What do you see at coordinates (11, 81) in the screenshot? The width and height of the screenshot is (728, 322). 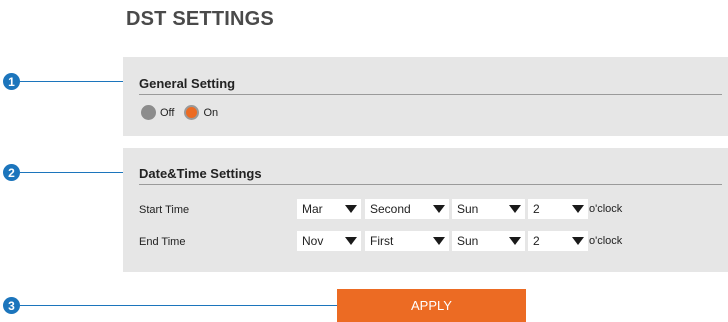 I see `callout-badge-1: 1` at bounding box center [11, 81].